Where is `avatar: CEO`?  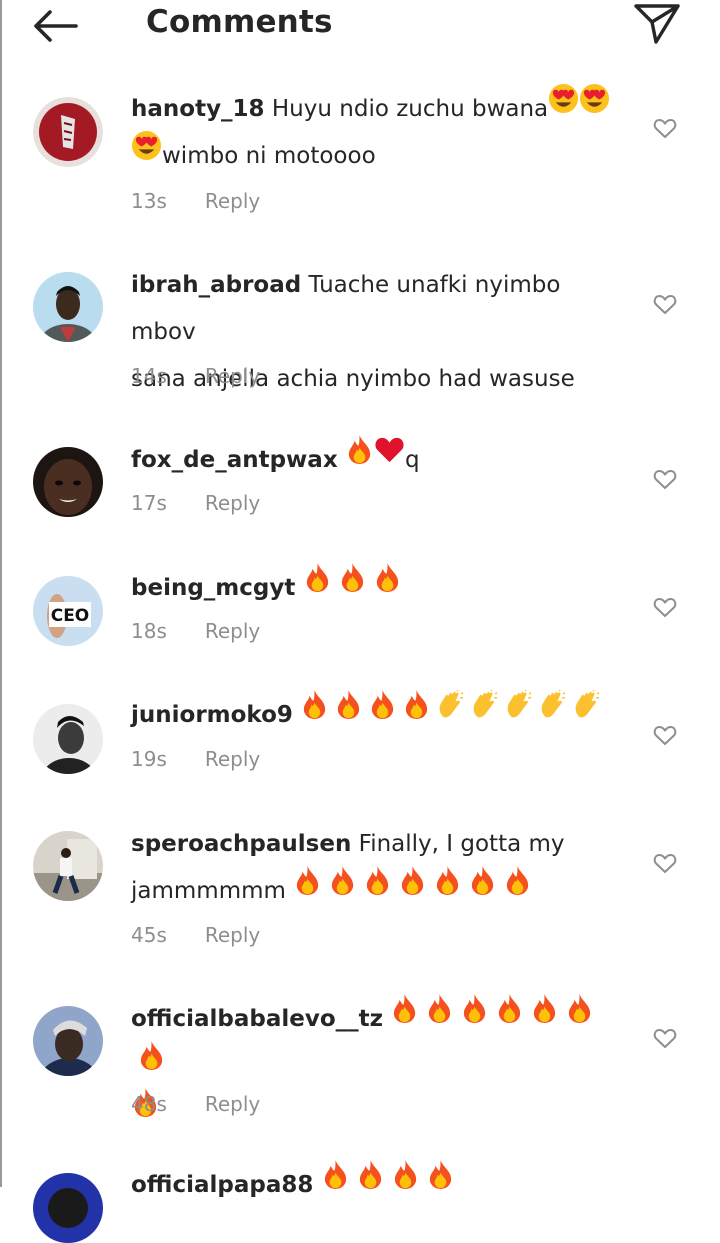 avatar: CEO is located at coordinates (68, 611).